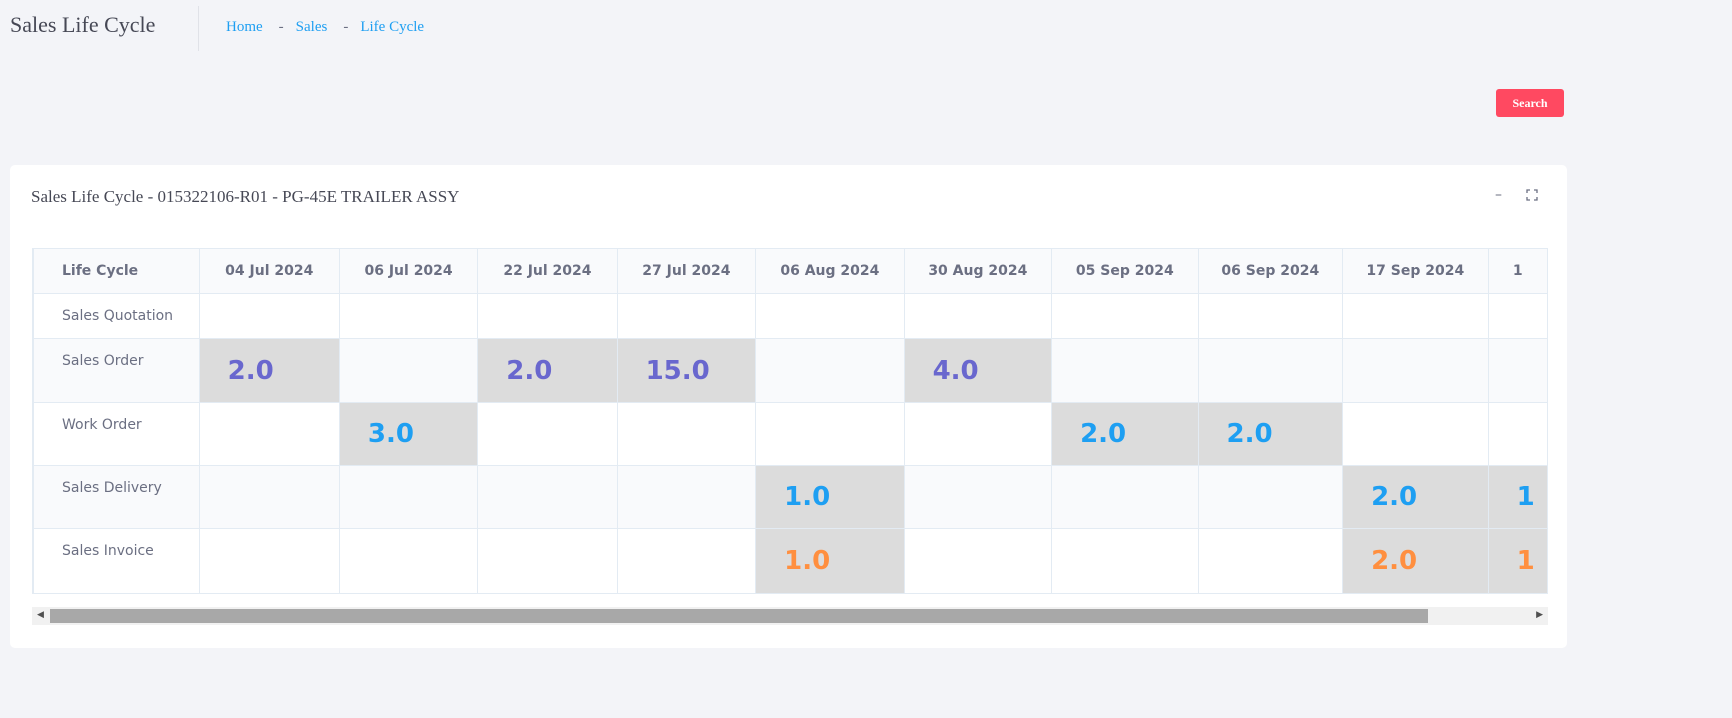  Describe the element at coordinates (408, 271) in the screenshot. I see `column-header-date: 06 Jul 2024` at that location.